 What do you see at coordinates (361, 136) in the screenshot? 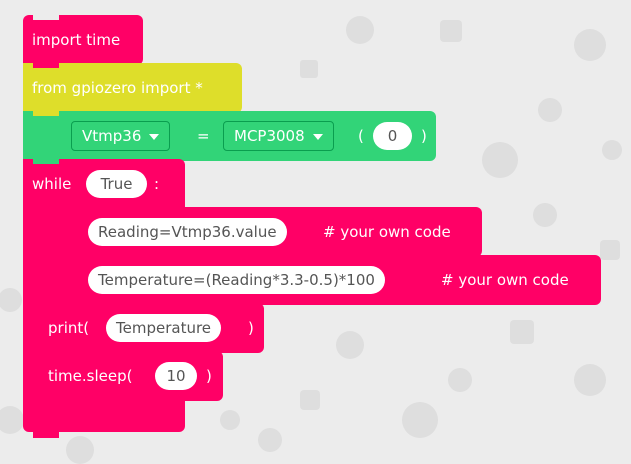
I see `open-paren: (` at bounding box center [361, 136].